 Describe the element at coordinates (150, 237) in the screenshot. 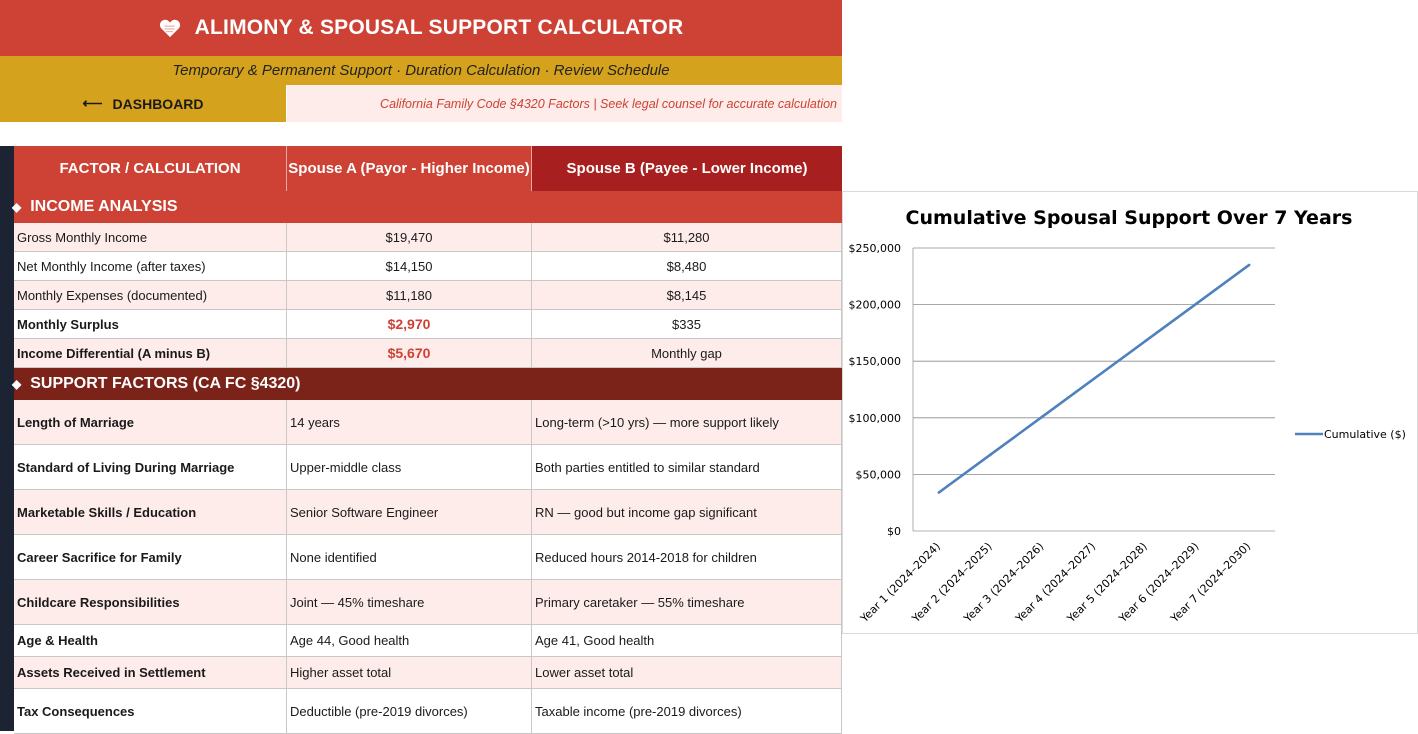

I see `row-label: Gross Monthly Income` at that location.